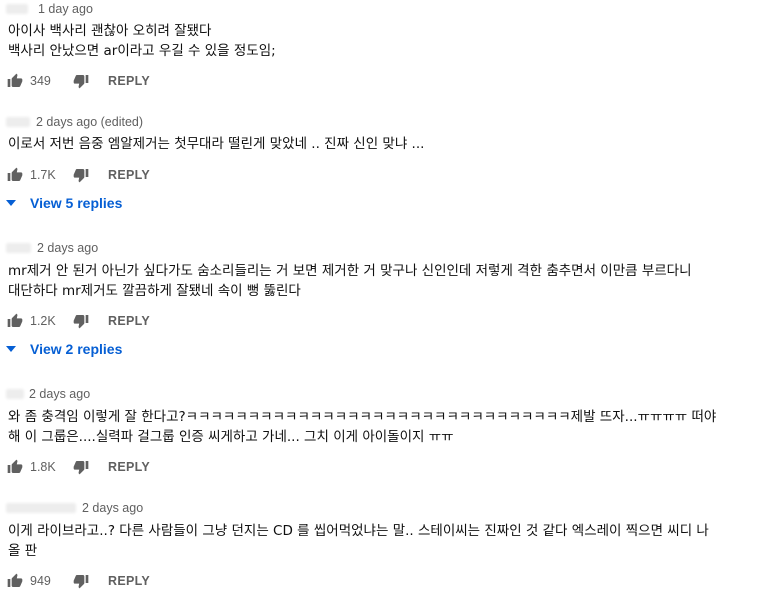 The image size is (773, 594). Describe the element at coordinates (43, 467) in the screenshot. I see `like-count: 1.8K` at that location.